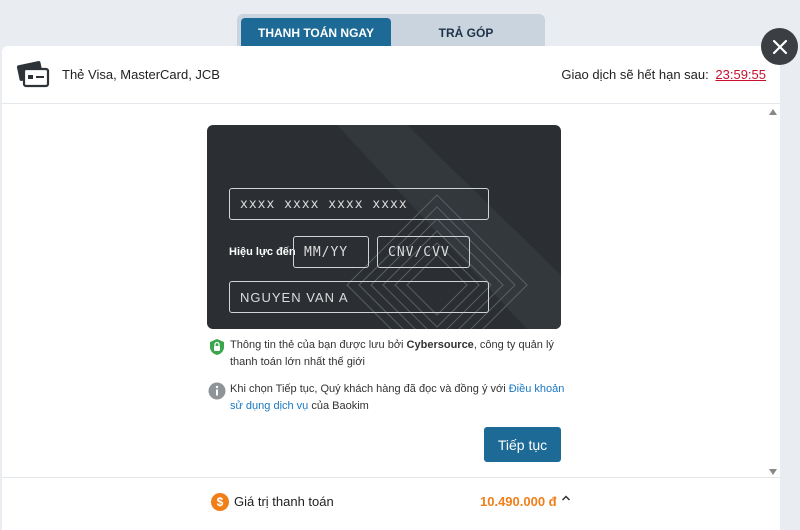 This screenshot has width=800, height=530. Describe the element at coordinates (391, 503) in the screenshot. I see `payment-total-bar: $ Giá trị thanh toán 10.490.000 đ` at that location.